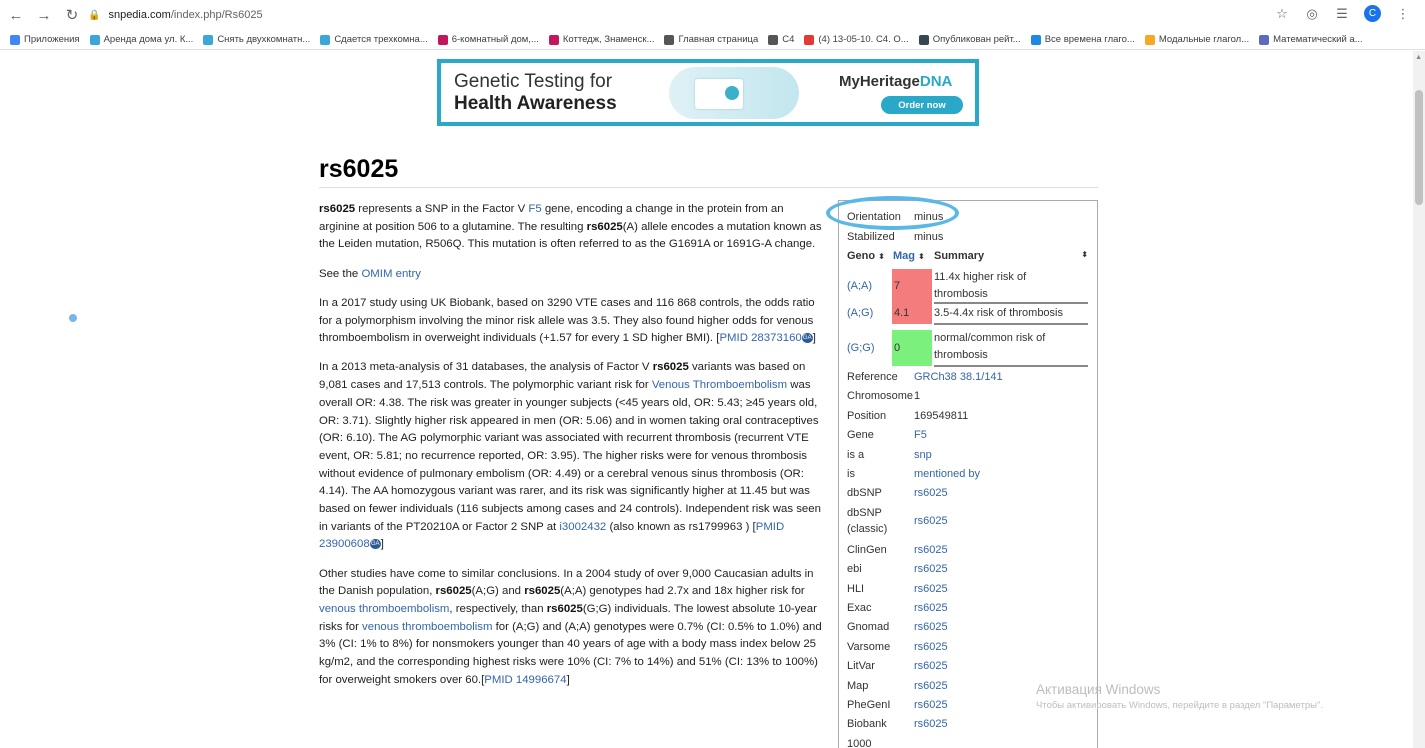 This screenshot has width=1425, height=748. What do you see at coordinates (887, 435) in the screenshot?
I see `infobox-row: Gene F5` at bounding box center [887, 435].